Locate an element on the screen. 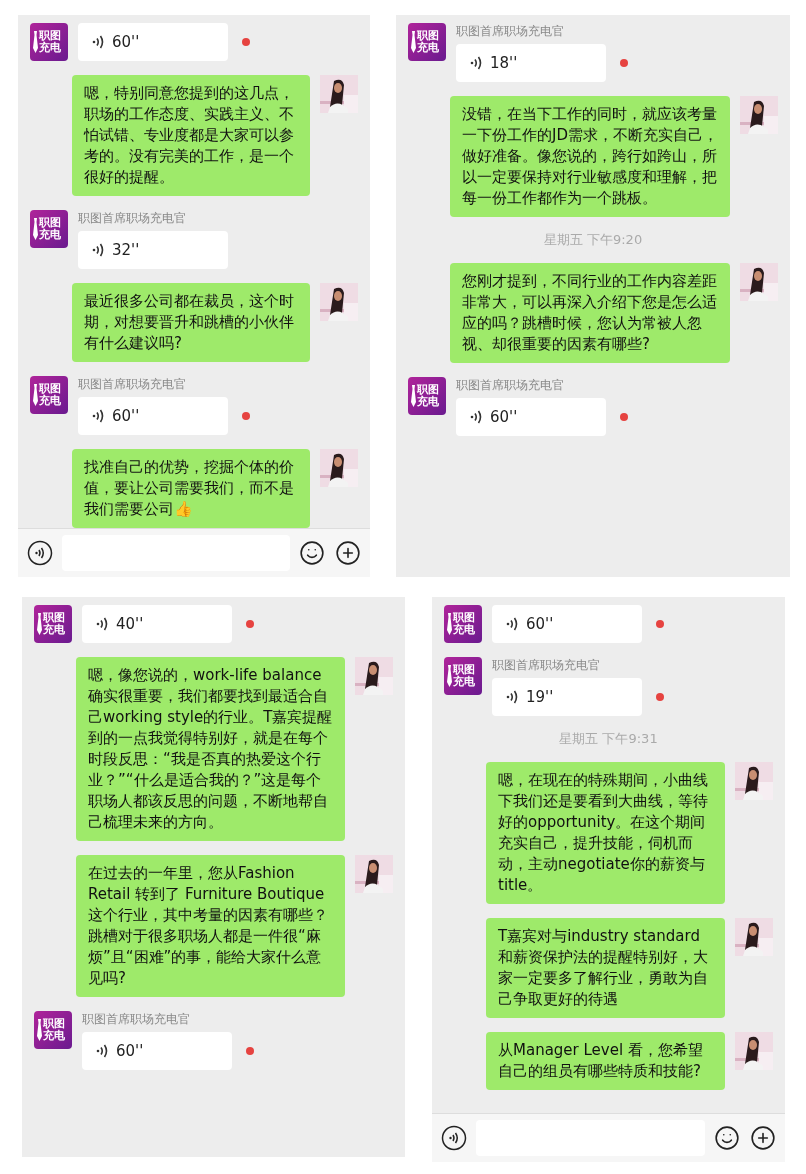  message-bubble: 从Manager Level 看，您希望自己的组员有哪些特质和技能? is located at coordinates (605, 1061).